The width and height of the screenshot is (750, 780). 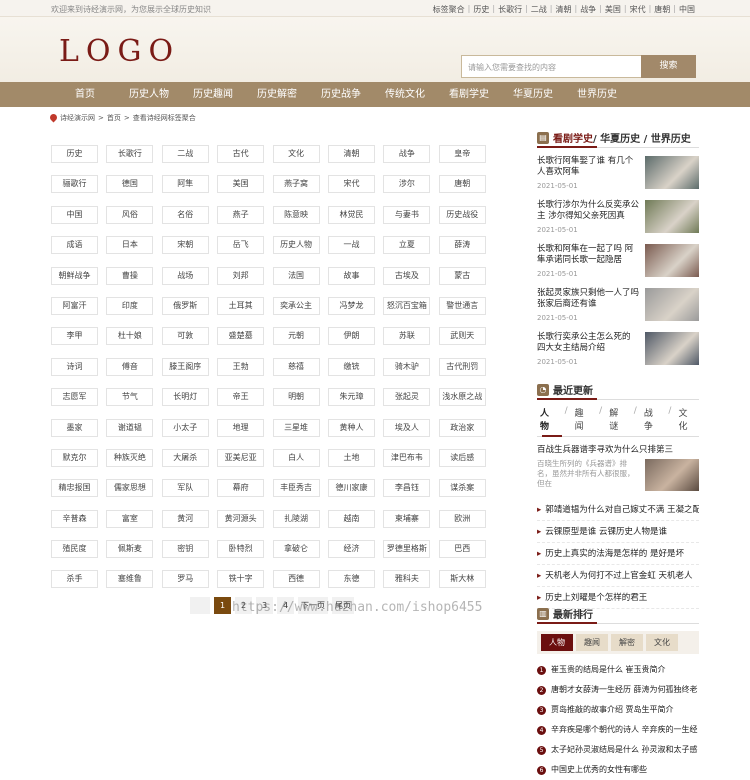 What do you see at coordinates (241, 579) in the screenshot?
I see `tag-link: 铁十字` at bounding box center [241, 579].